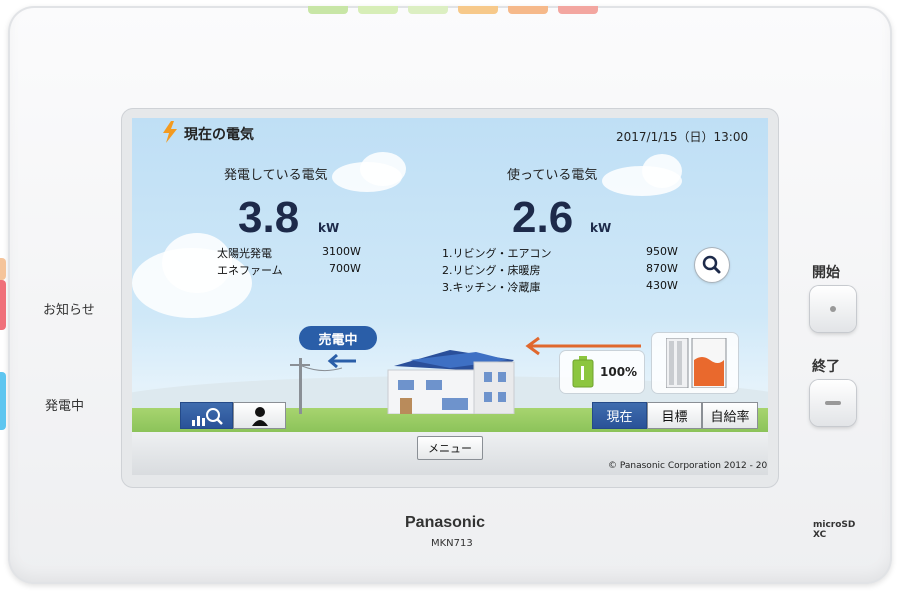 This screenshot has height=593, width=900. Describe the element at coordinates (316, 386) in the screenshot. I see `utility-pole` at that location.